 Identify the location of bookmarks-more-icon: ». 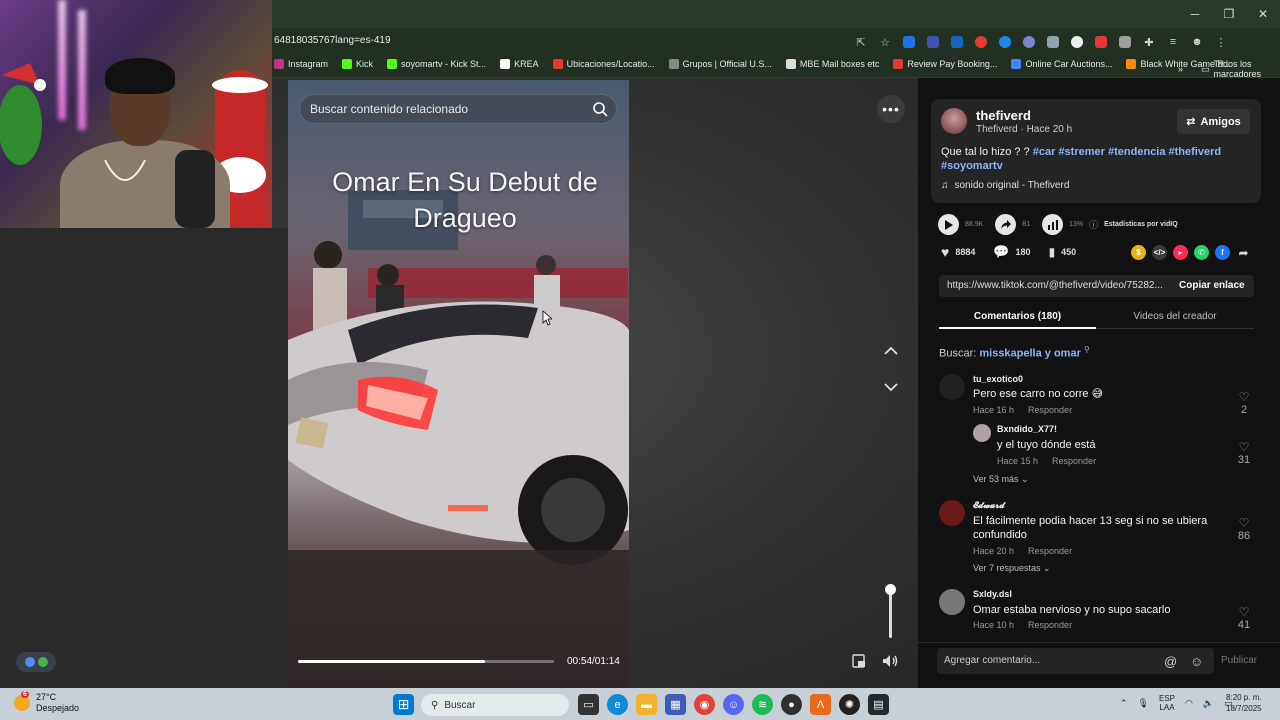
(1180, 69).